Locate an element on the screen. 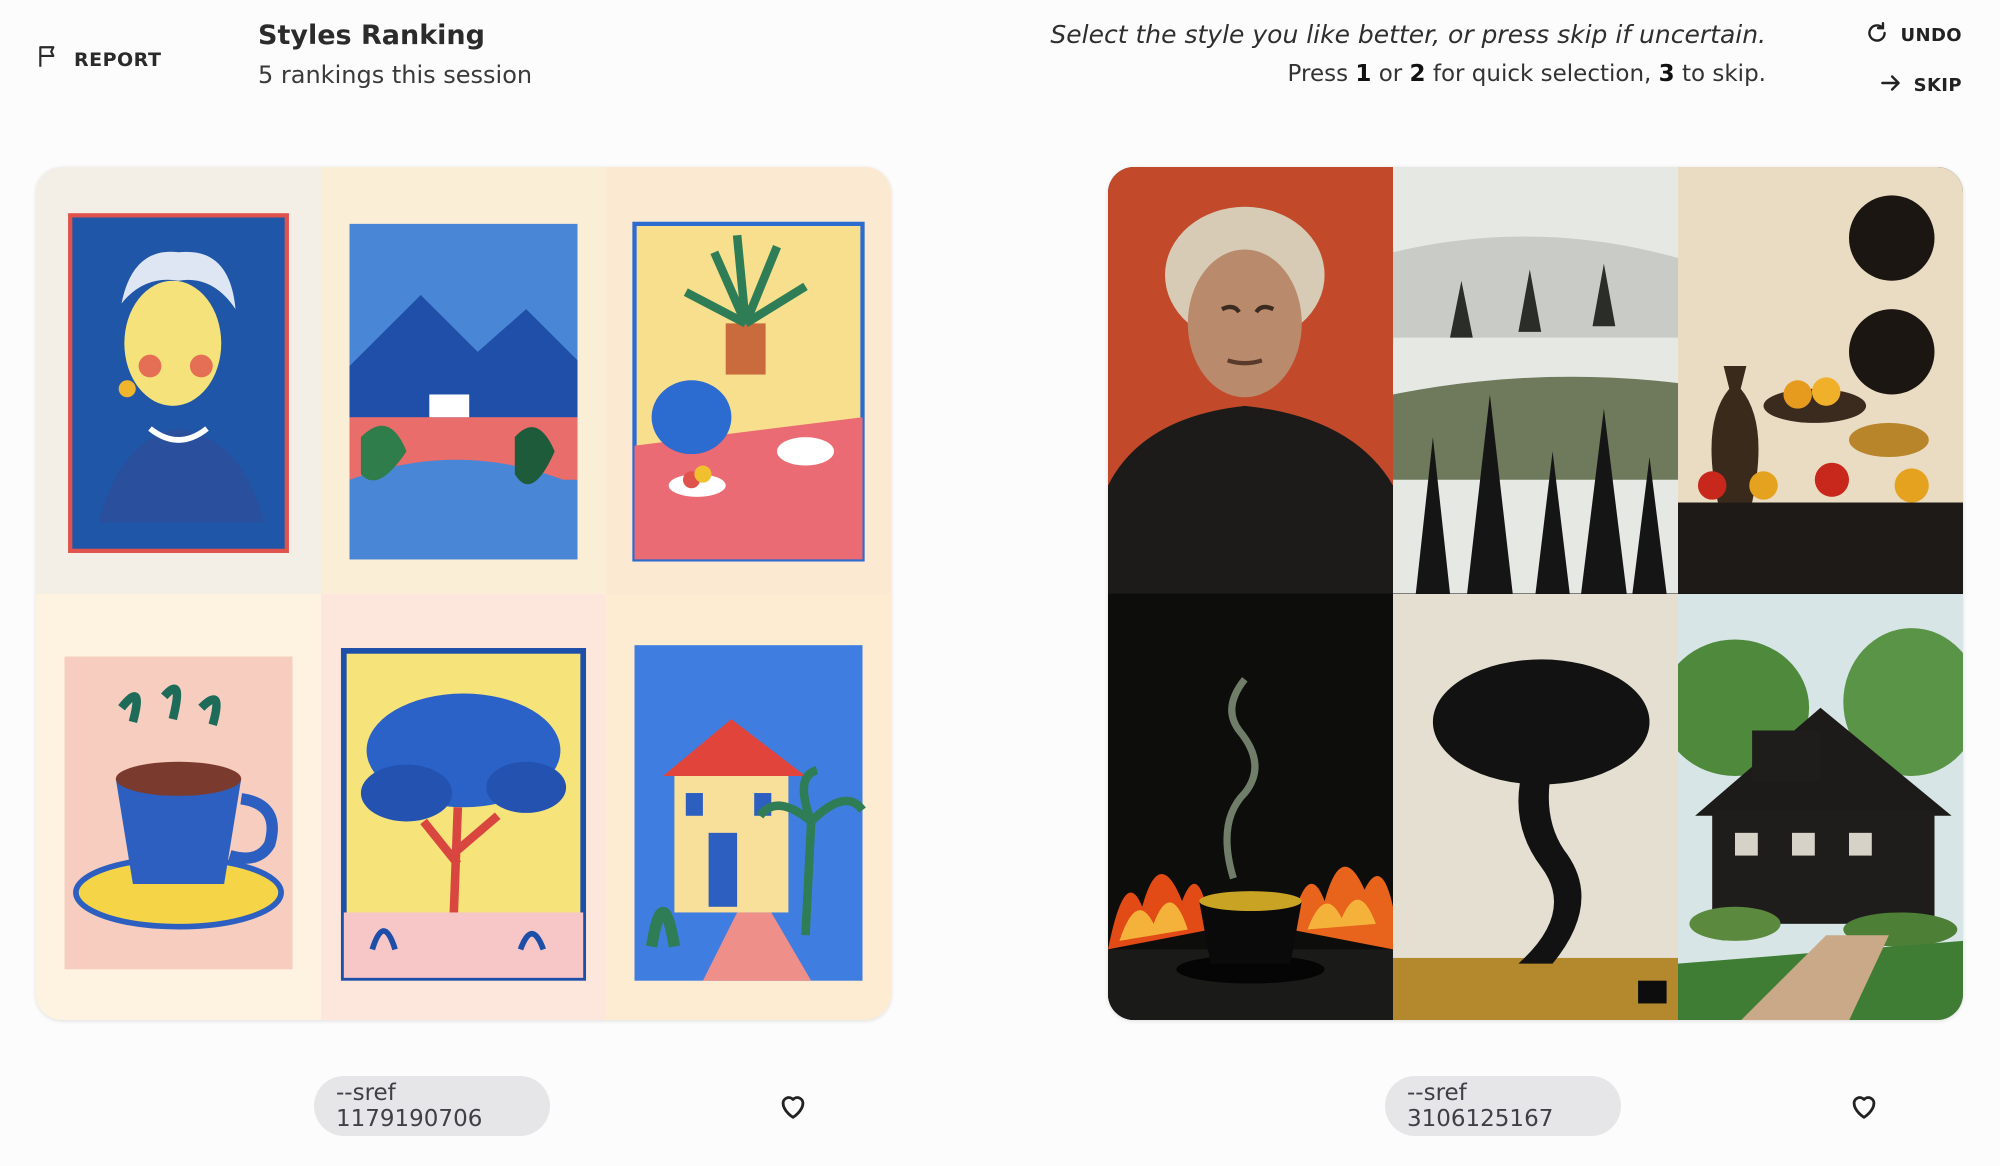  session-count: 5 rankings this session is located at coordinates (395, 75).